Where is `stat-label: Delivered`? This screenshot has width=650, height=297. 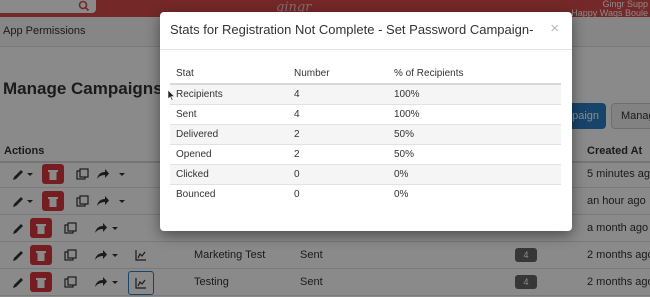
stat-label: Delivered is located at coordinates (229, 133).